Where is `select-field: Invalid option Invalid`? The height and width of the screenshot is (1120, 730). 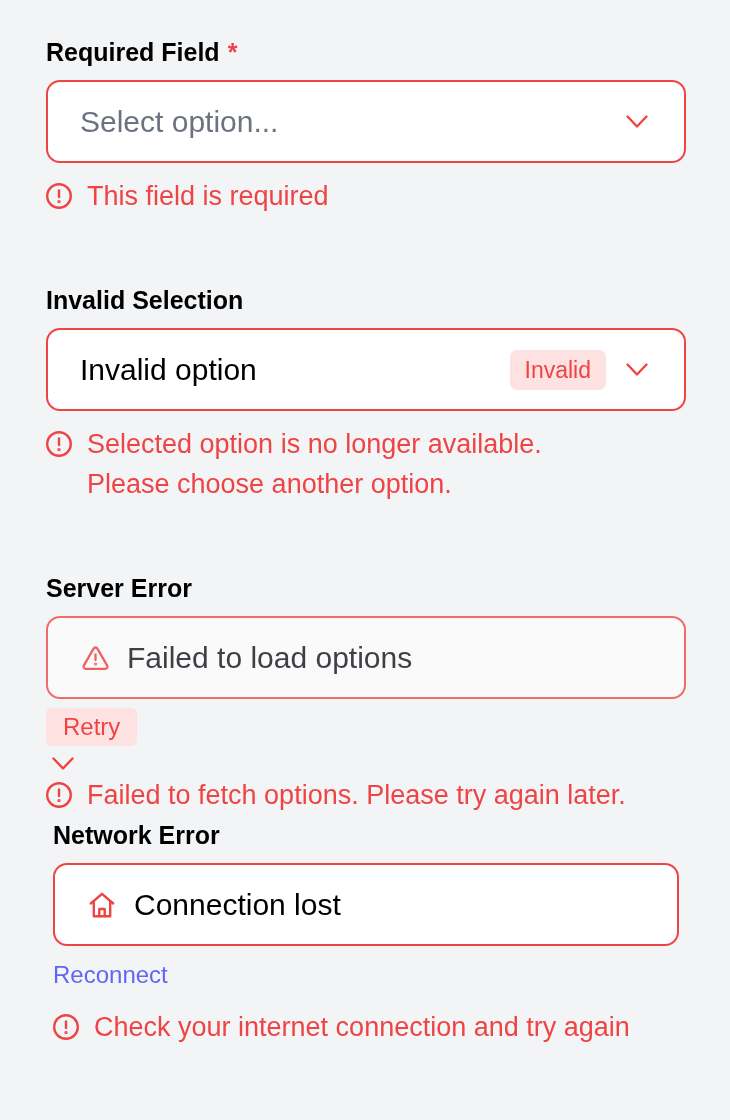 select-field: Invalid option Invalid is located at coordinates (366, 369).